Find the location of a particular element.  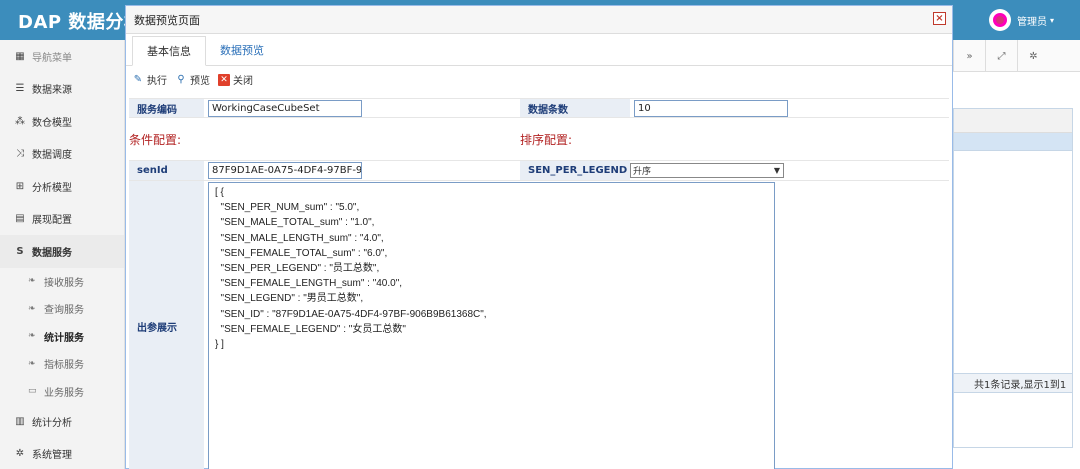

sidebar-subitem-indicator: ❧ 指标服务 is located at coordinates (62, 364).